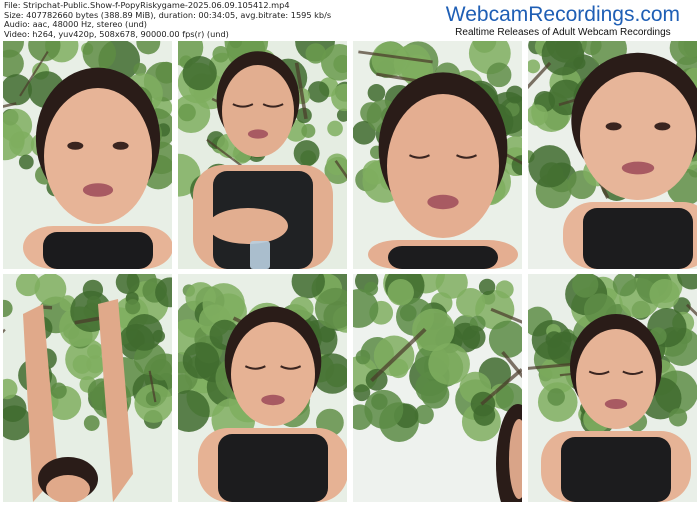 This screenshot has height=505, width=700. What do you see at coordinates (562, 14) in the screenshot?
I see `brand-name: WebcamRecordings.com` at bounding box center [562, 14].